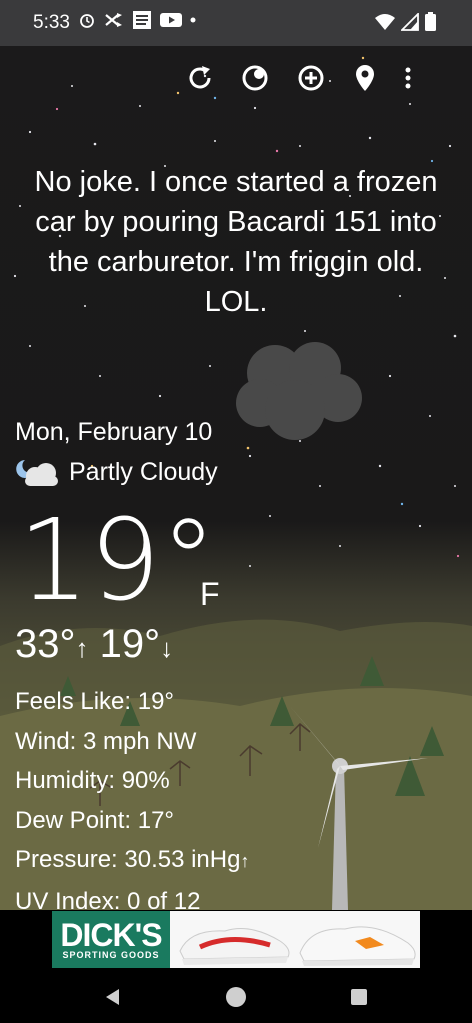 This screenshot has height=1023, width=472. Describe the element at coordinates (143, 471) in the screenshot. I see `condition-text: Partly Cloudy` at that location.